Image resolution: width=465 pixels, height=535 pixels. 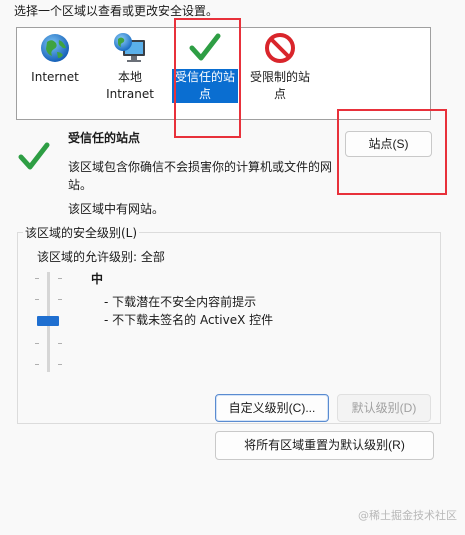 What do you see at coordinates (279, 85) in the screenshot?
I see `zone-label: 受限制的站 点` at bounding box center [279, 85].